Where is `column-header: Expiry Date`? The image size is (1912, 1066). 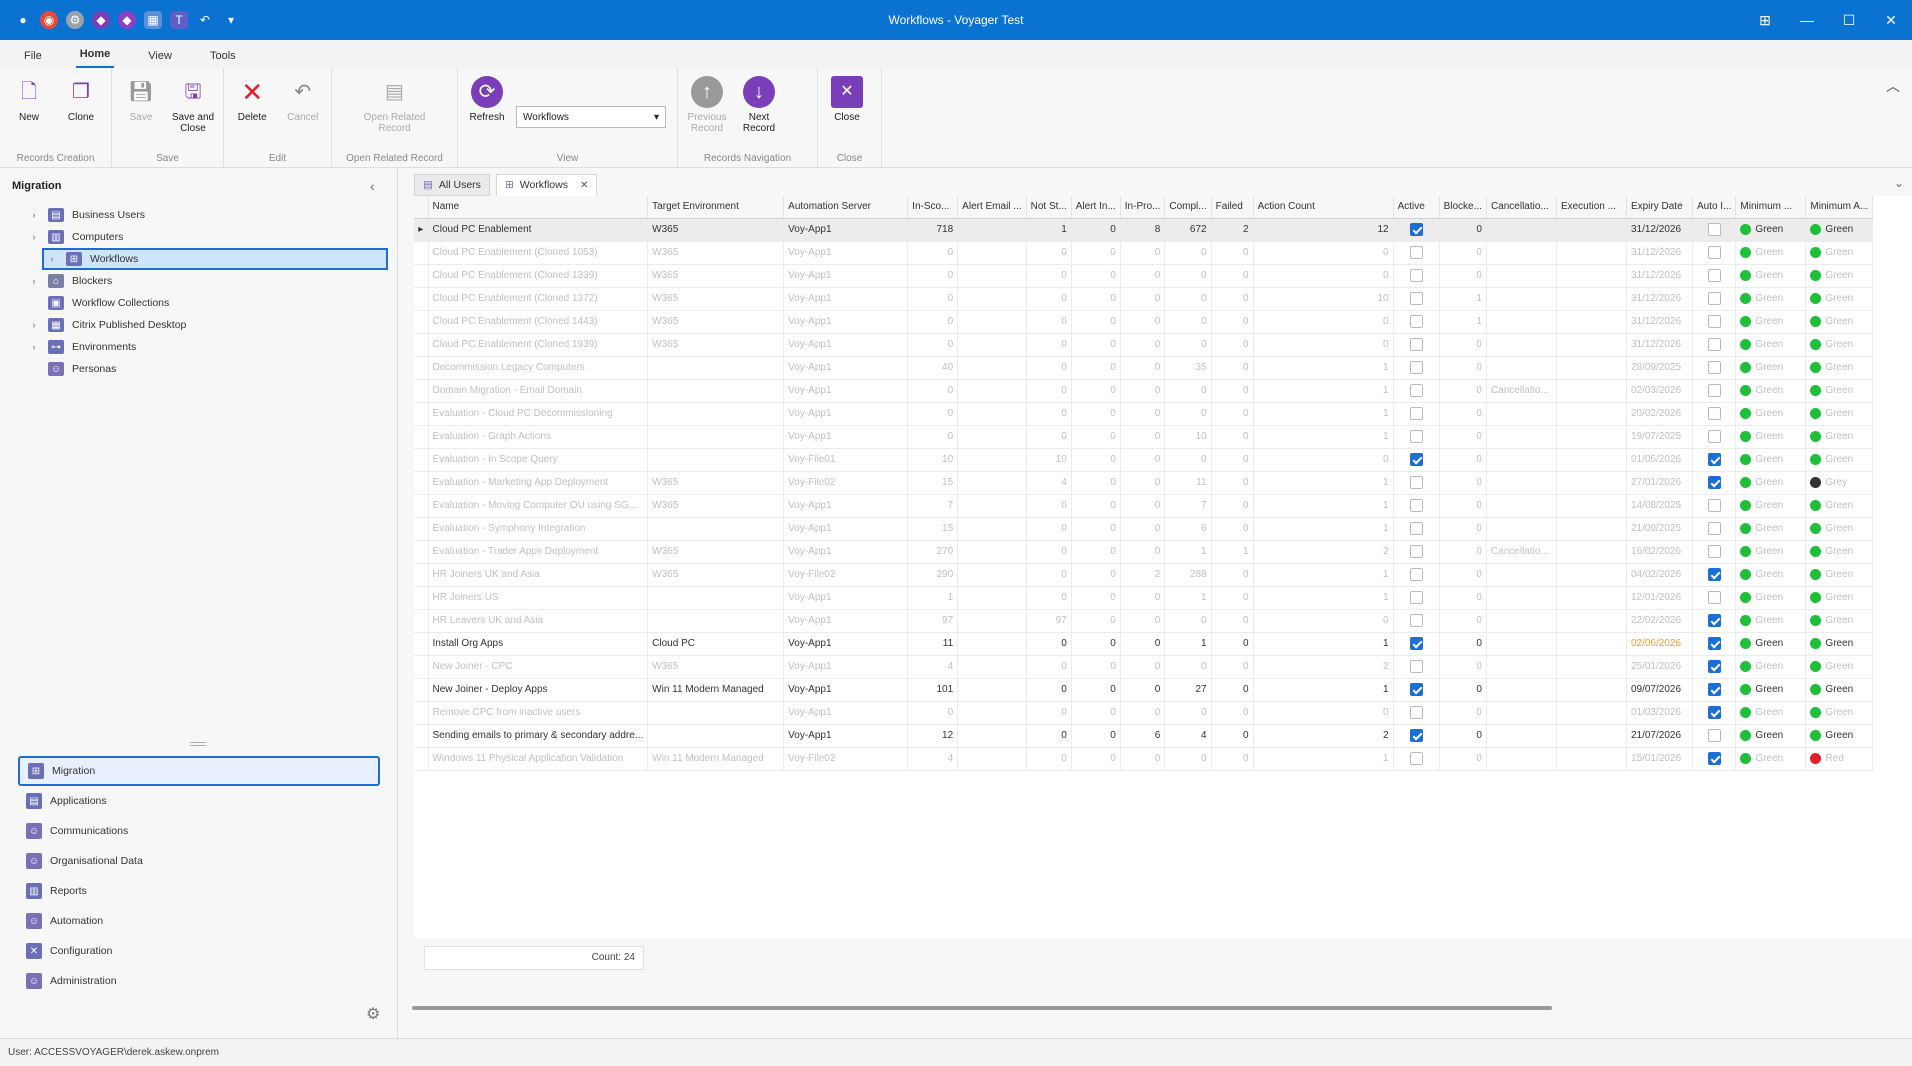
column-header: Expiry Date is located at coordinates (1659, 207).